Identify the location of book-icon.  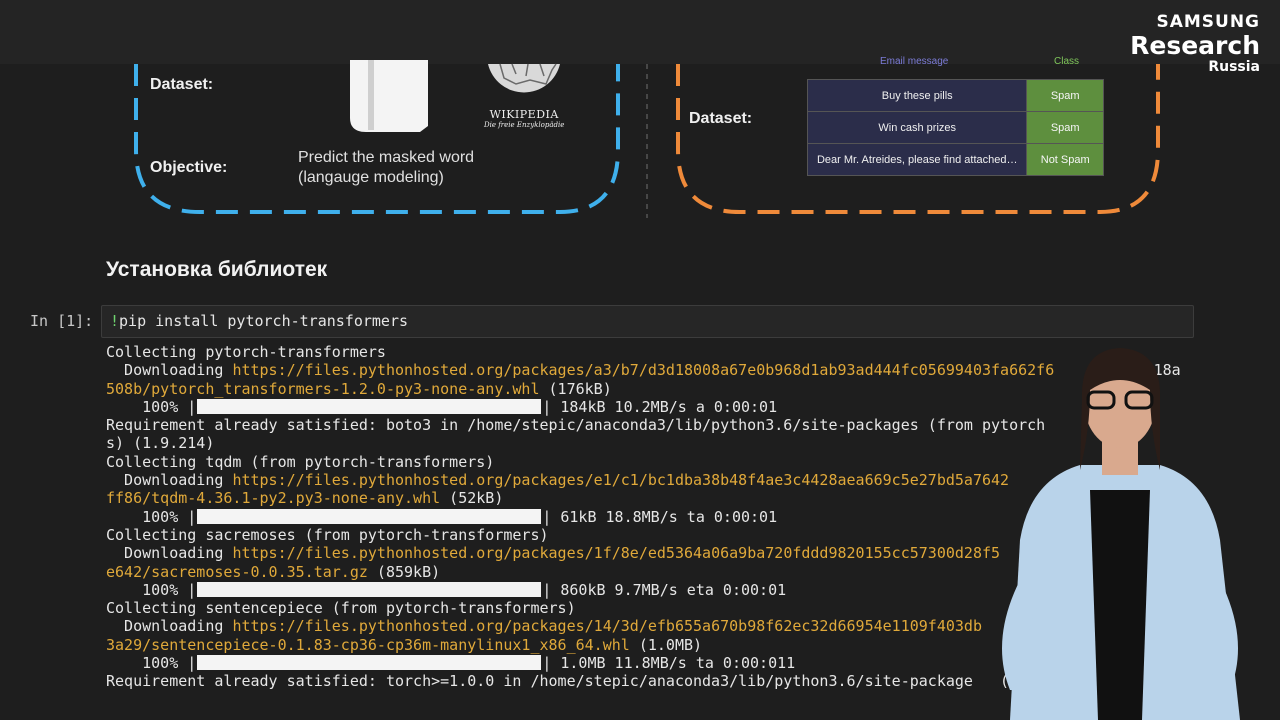
(389, 96).